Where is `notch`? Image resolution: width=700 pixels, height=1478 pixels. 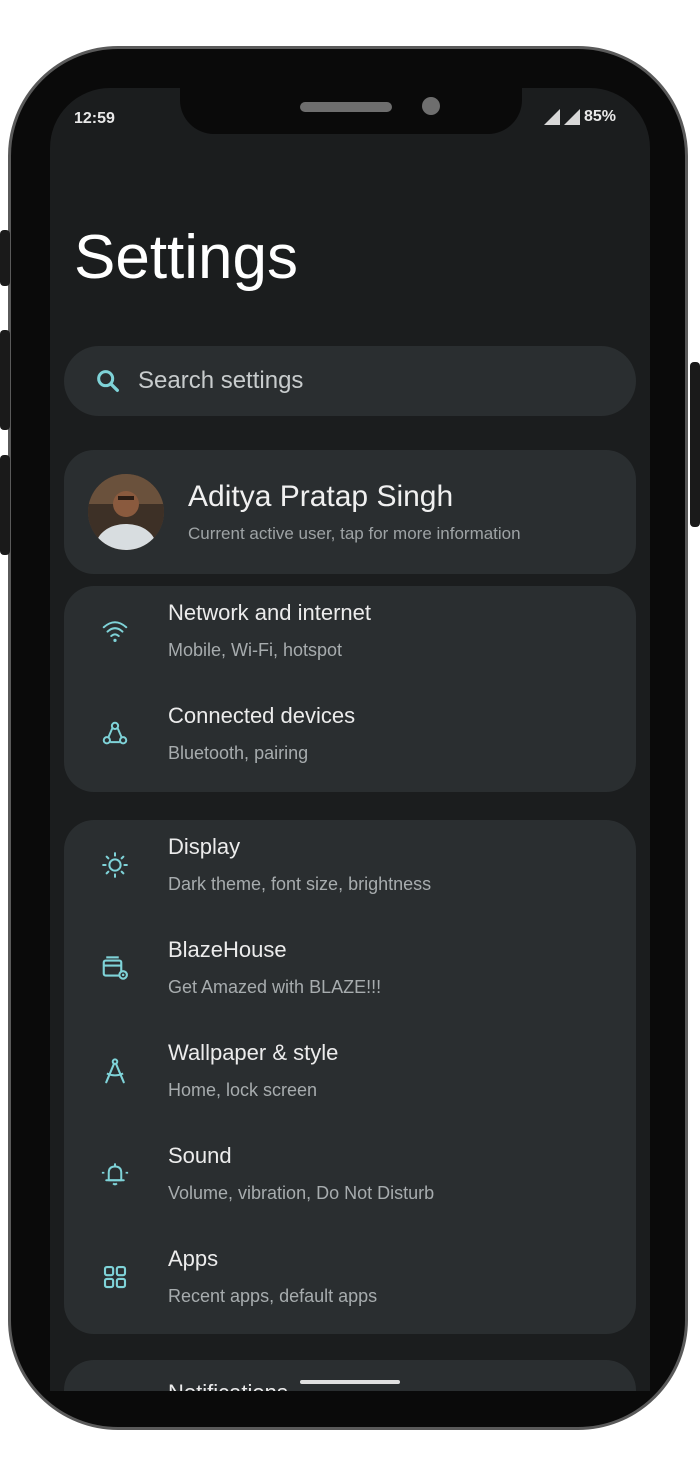 notch is located at coordinates (351, 111).